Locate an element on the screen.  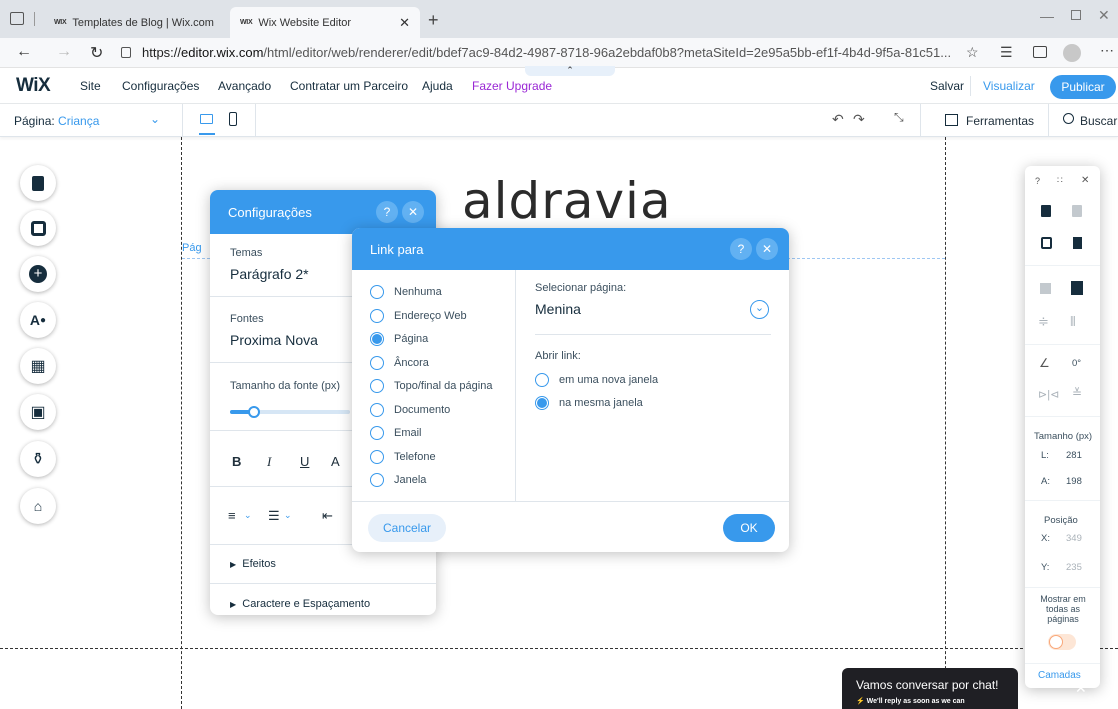
italic-icon: I is located at coordinates (269, 462).